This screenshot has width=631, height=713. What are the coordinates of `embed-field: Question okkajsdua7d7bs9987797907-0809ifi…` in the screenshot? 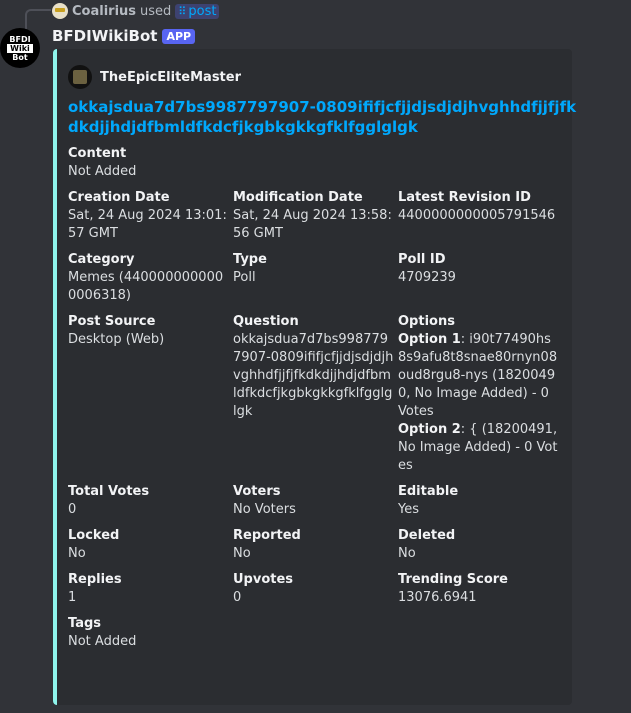 It's located at (315, 394).